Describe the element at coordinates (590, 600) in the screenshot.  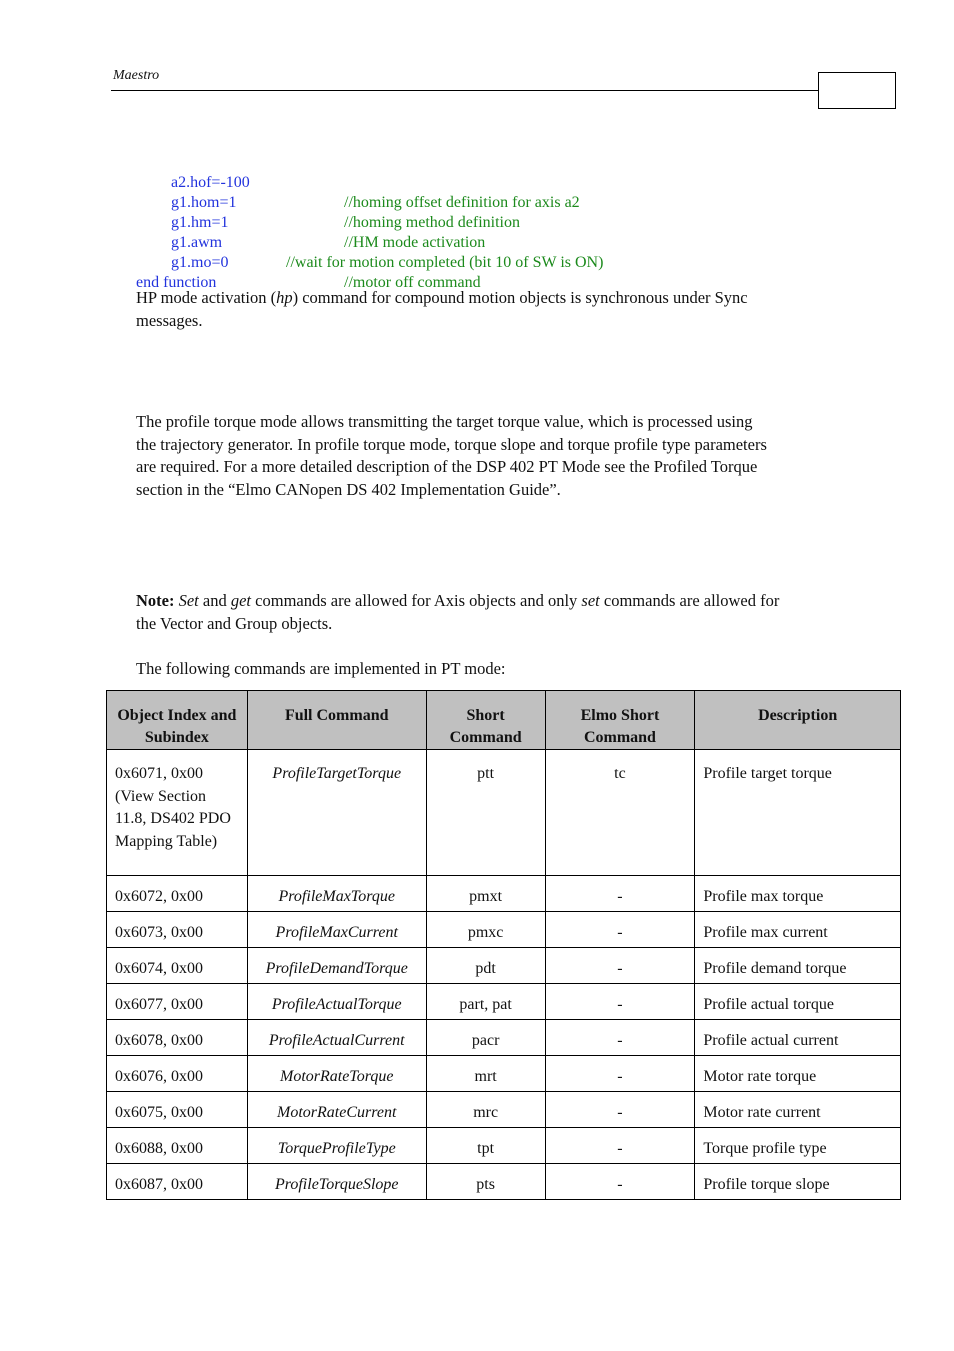
I see `text-italic: set` at that location.